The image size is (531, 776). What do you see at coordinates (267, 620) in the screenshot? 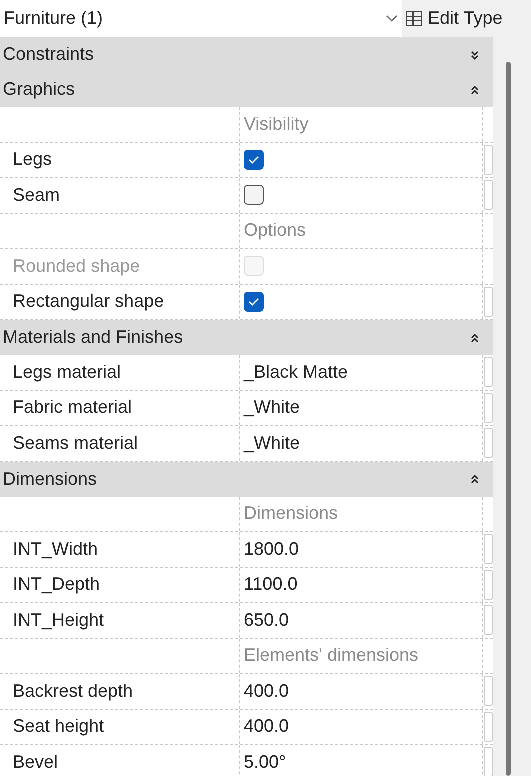
I see `property-value: 650.0` at bounding box center [267, 620].